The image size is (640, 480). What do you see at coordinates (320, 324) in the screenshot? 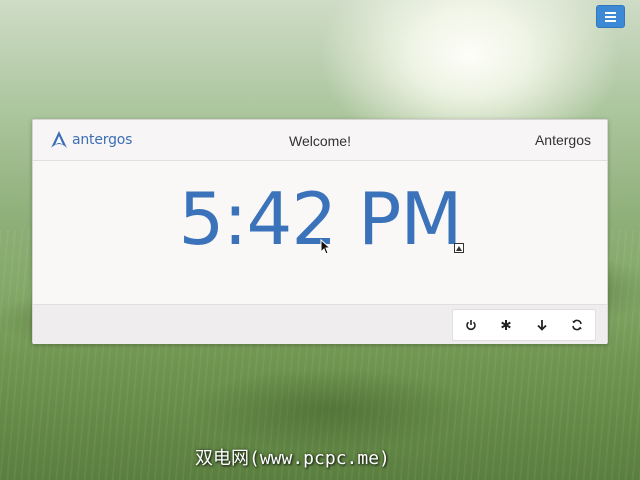
I see `panel-footer` at bounding box center [320, 324].